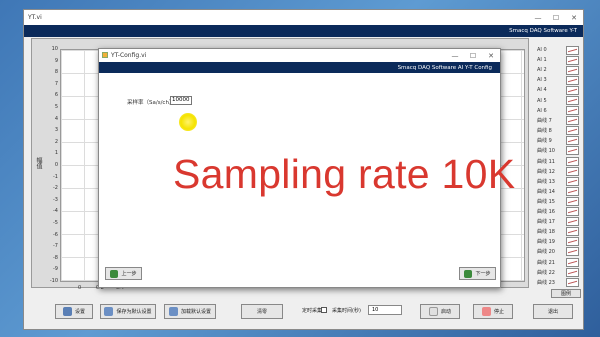 The width and height of the screenshot is (600, 337). What do you see at coordinates (56, 141) in the screenshot?
I see `y-tick: 2` at bounding box center [56, 141].